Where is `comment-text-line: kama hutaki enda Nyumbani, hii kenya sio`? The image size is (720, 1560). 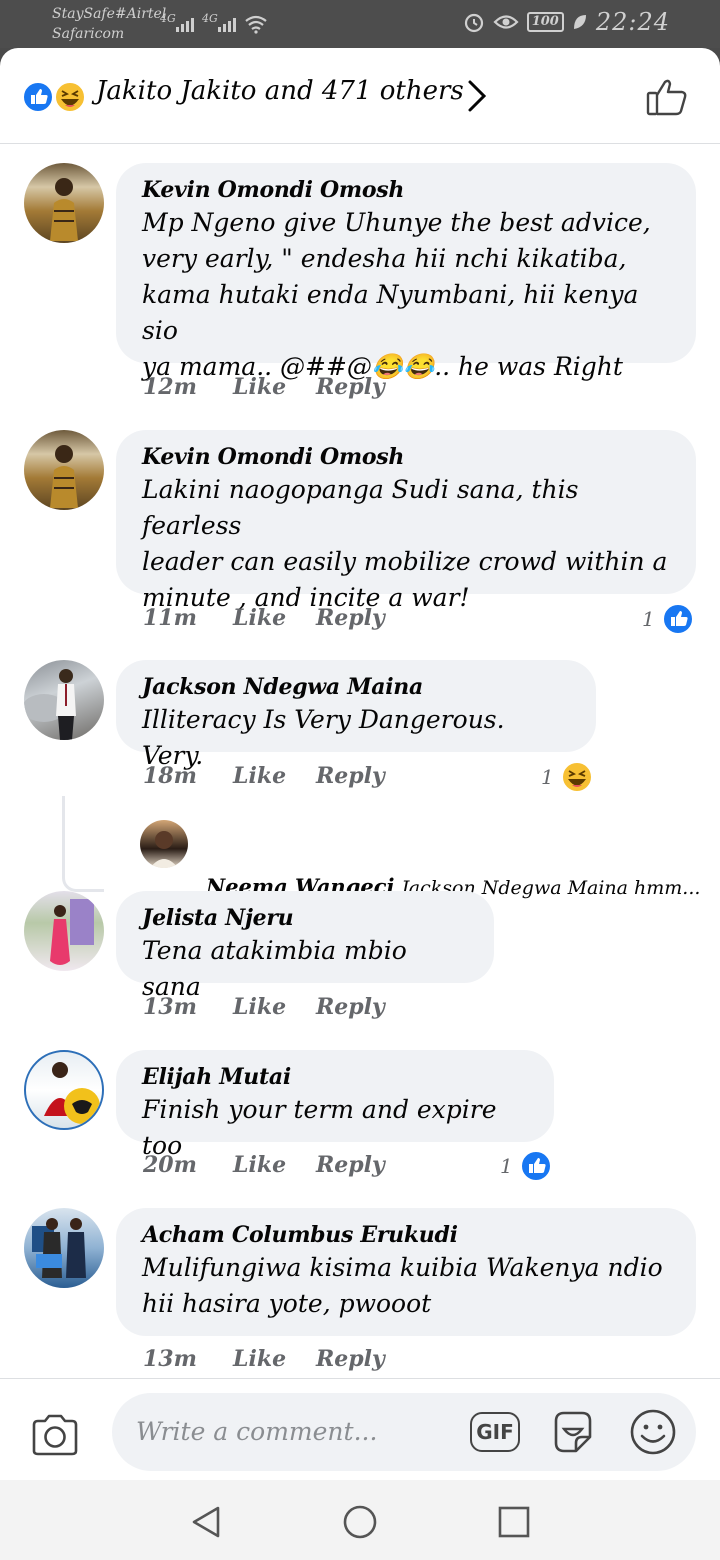 comment-text-line: kama hutaki enda Nyumbani, hii kenya sio is located at coordinates (390, 312).